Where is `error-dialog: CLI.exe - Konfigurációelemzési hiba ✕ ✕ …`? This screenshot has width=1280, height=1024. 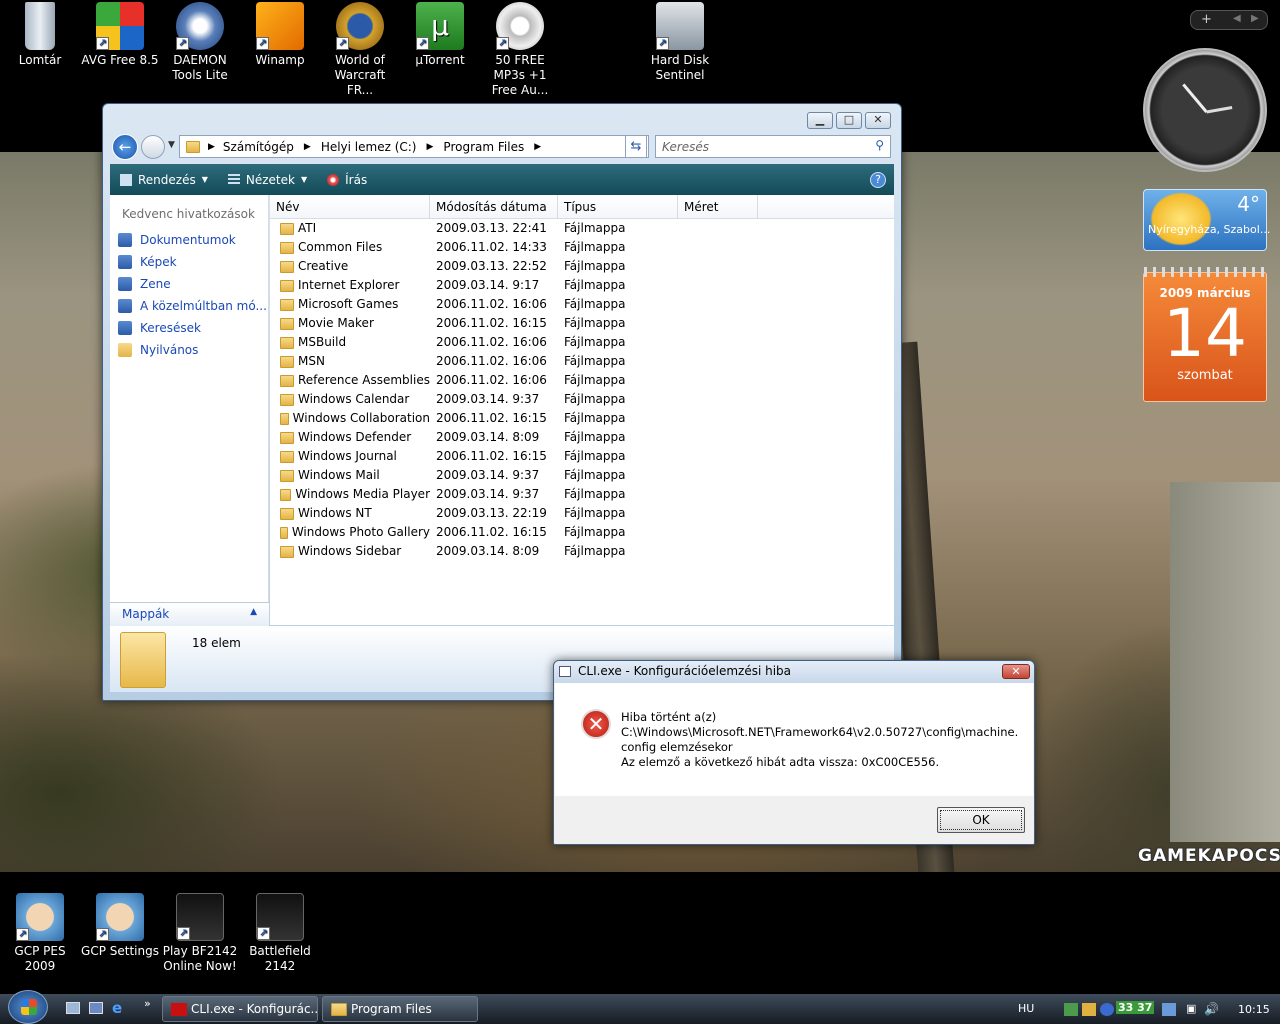 error-dialog: CLI.exe - Konfigurációelemzési hiba ✕ ✕ … is located at coordinates (794, 752).